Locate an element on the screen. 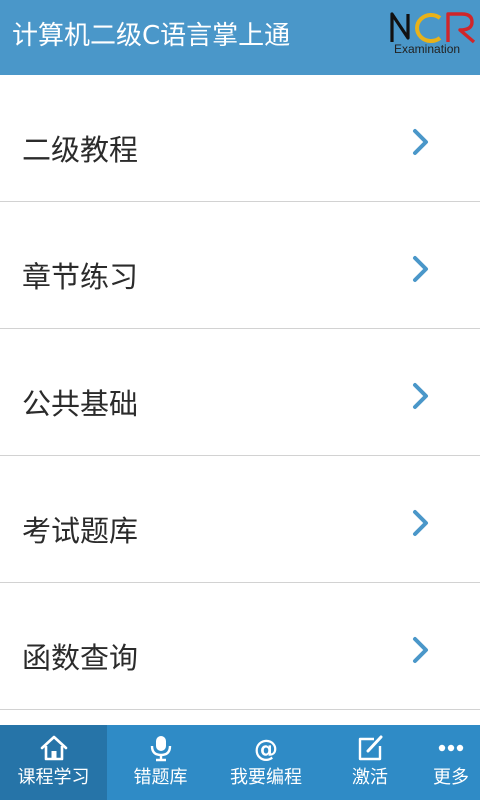 The image size is (480, 800). menu-item-label: 章节练习 is located at coordinates (80, 277).